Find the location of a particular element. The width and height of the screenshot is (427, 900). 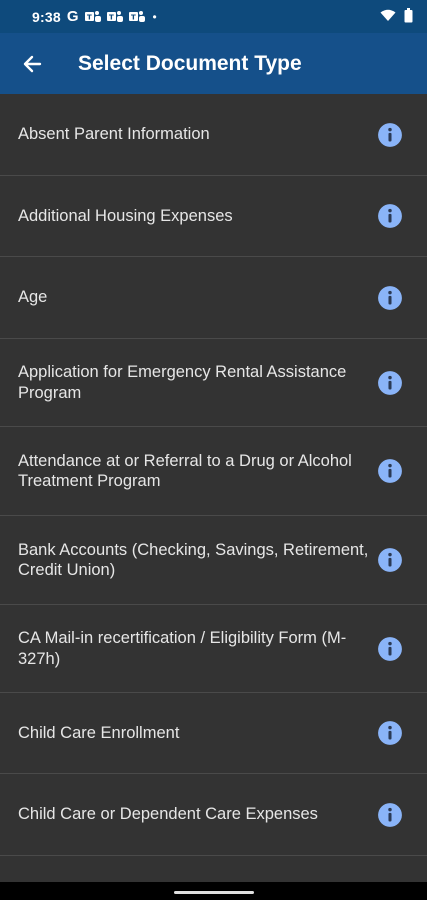

gesture-handle is located at coordinates (214, 892).